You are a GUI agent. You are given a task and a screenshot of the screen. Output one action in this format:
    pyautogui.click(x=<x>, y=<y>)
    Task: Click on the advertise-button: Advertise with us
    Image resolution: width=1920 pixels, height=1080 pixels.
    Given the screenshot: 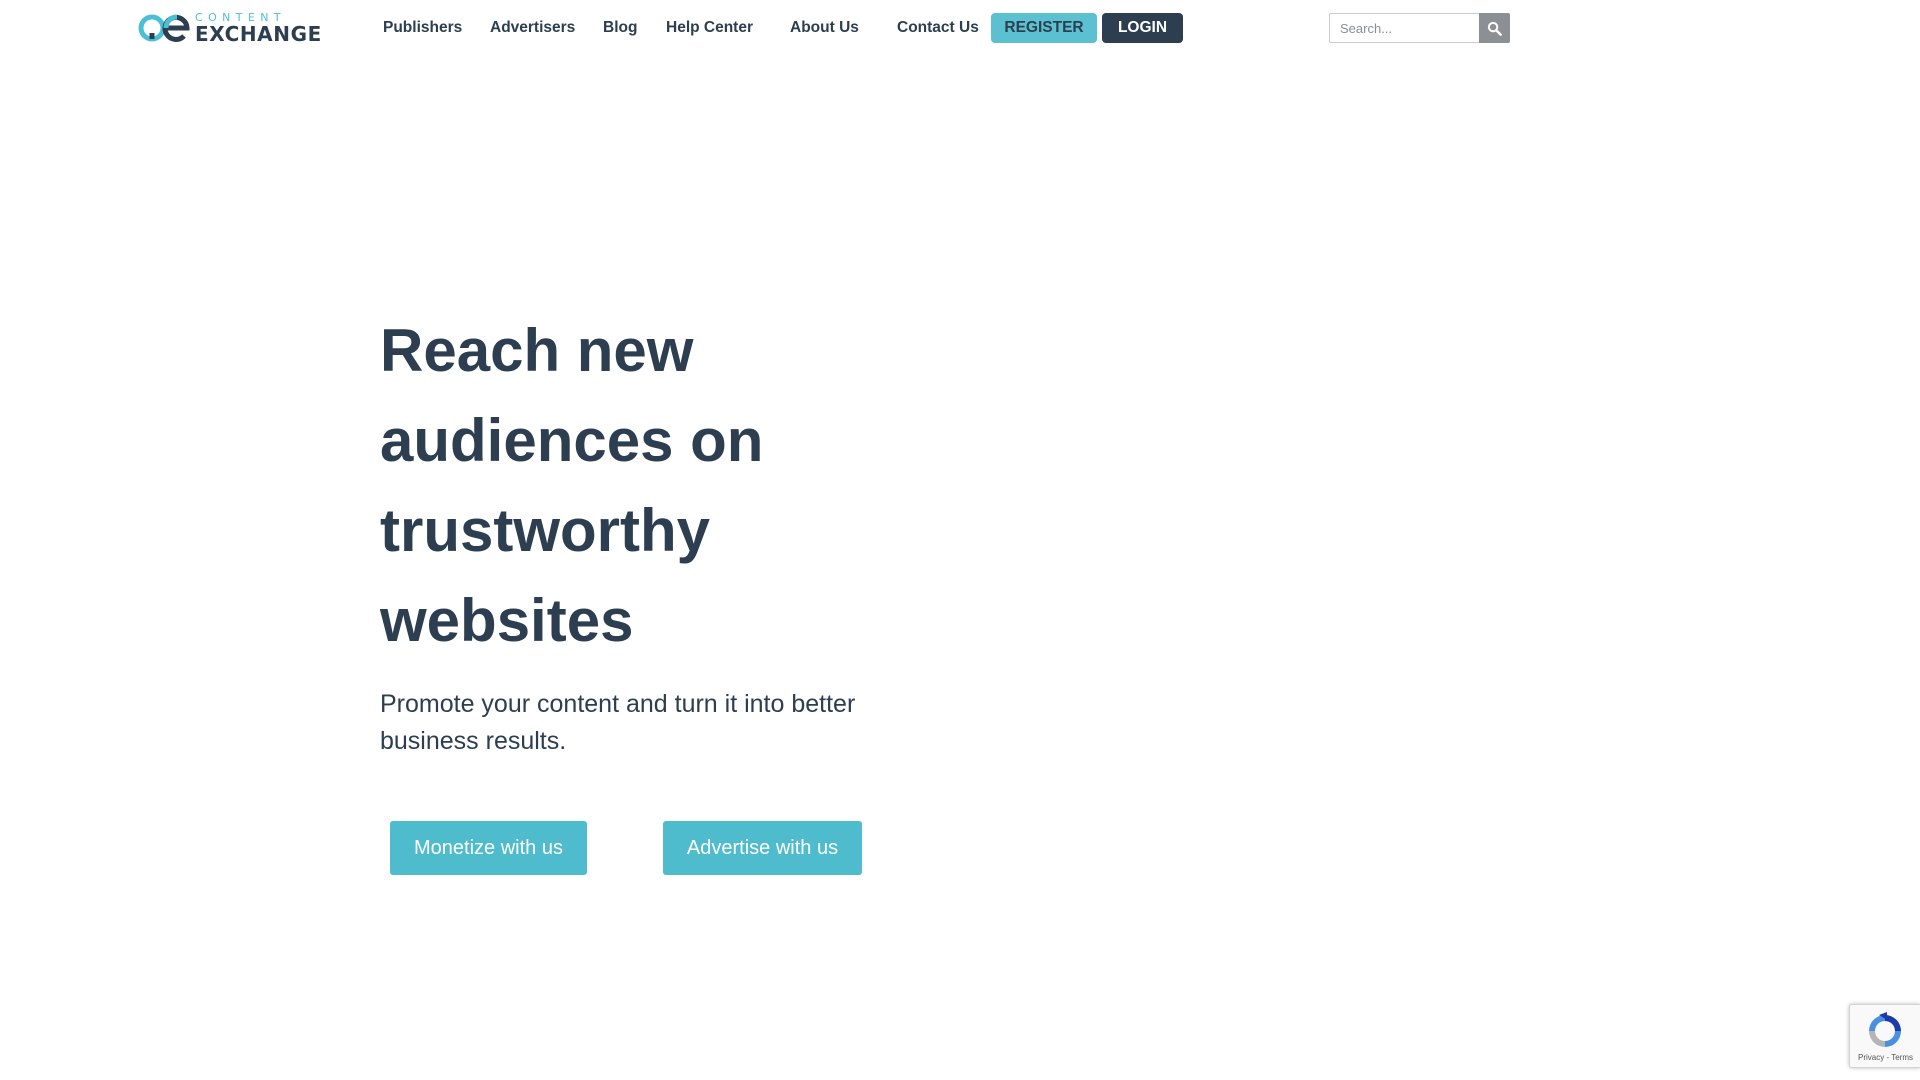 What is the action you would take?
    pyautogui.click(x=762, y=848)
    